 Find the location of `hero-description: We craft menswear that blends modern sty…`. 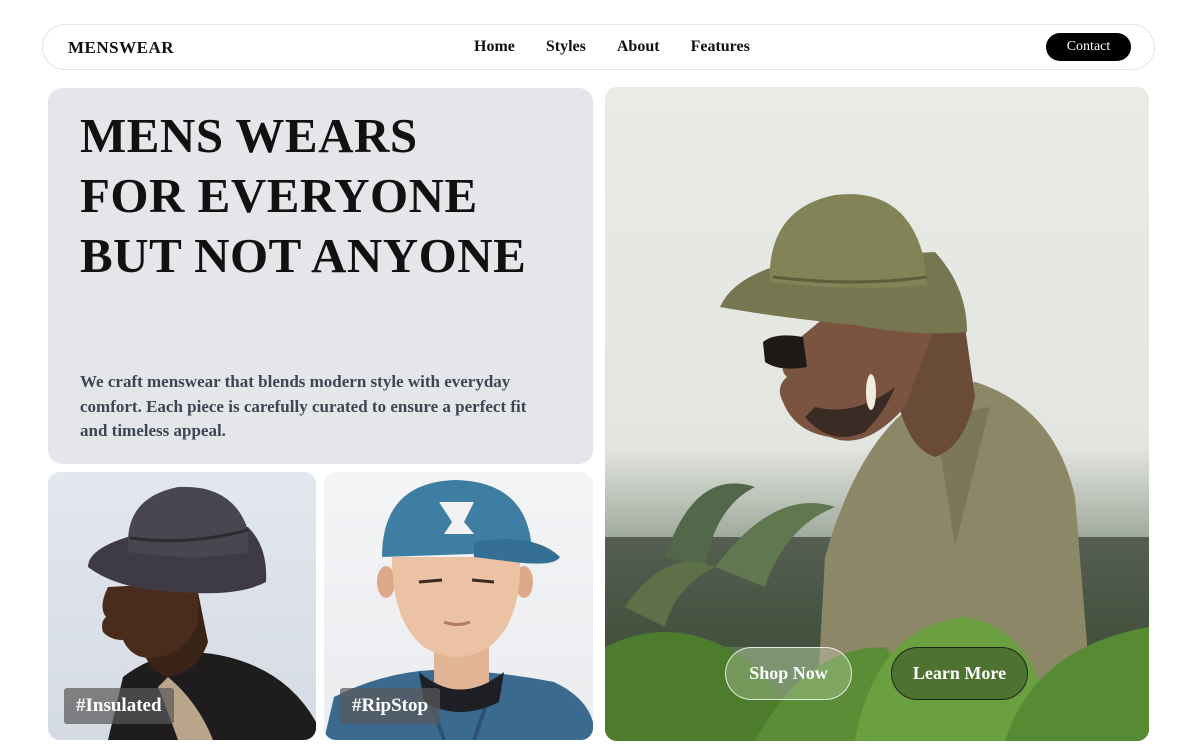

hero-description: We craft menswear that blends modern sty… is located at coordinates (303, 406).